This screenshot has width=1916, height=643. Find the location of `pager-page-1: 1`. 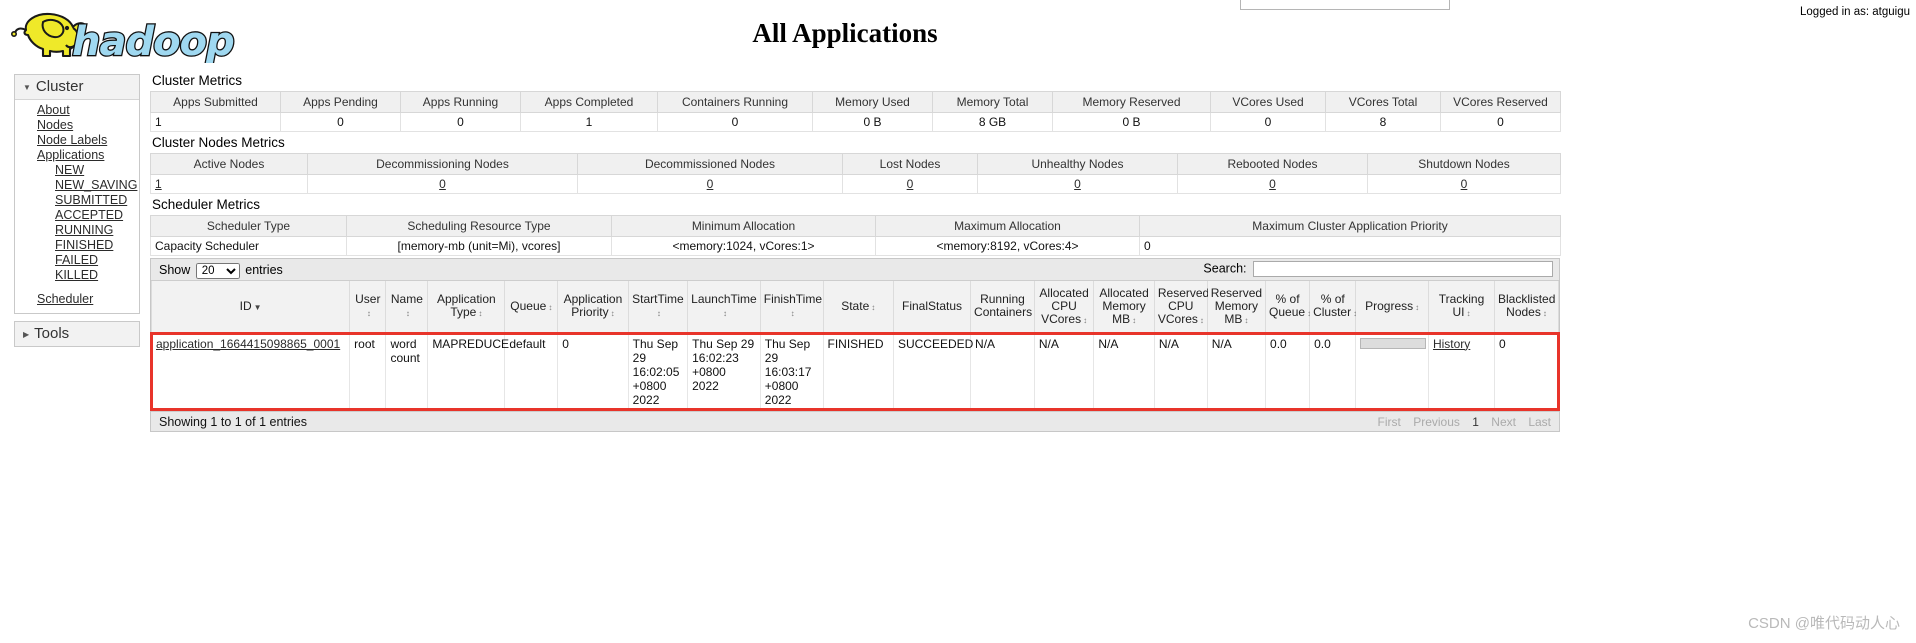

pager-page-1: 1 is located at coordinates (1475, 422).